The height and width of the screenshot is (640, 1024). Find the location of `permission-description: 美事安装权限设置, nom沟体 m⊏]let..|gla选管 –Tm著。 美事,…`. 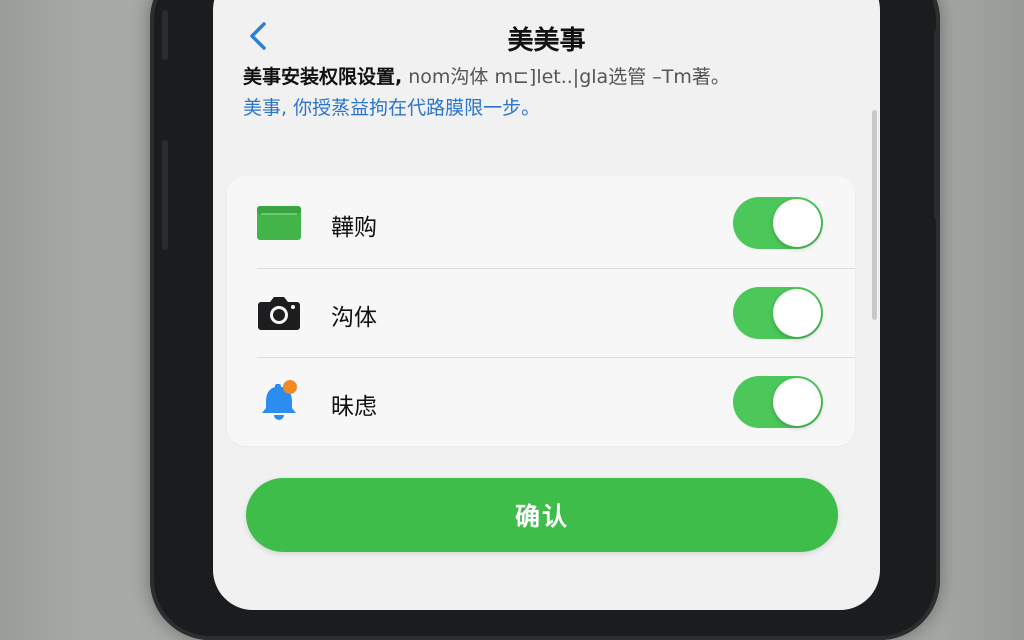

permission-description: 美事安装权限设置, nom沟体 m⊏]let..|gla选管 –Tm著。 美事,… is located at coordinates (553, 93).